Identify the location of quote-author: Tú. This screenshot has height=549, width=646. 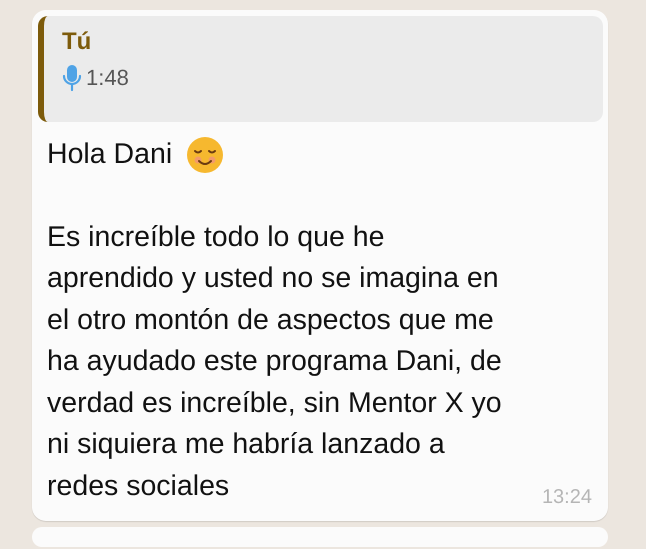
(77, 42).